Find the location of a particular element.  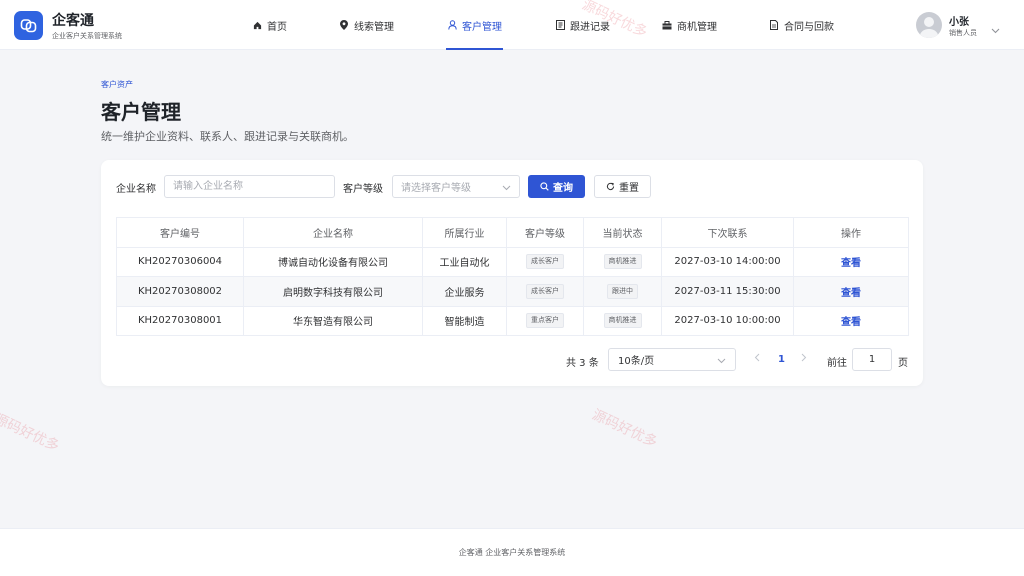

cell-company-name: 华东智造有限公司 is located at coordinates (333, 320).